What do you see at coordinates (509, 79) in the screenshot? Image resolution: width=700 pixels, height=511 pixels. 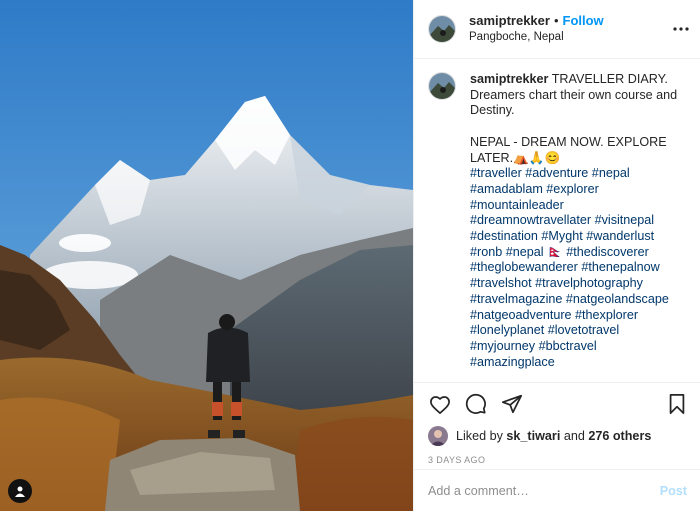 I see `caption-username: samiptrekker` at bounding box center [509, 79].